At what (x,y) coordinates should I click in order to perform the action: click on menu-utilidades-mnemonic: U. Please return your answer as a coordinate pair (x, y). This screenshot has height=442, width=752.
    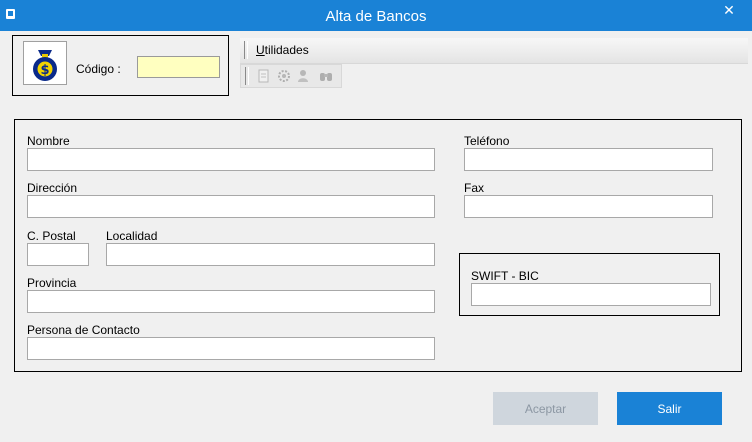
    Looking at the image, I should click on (260, 50).